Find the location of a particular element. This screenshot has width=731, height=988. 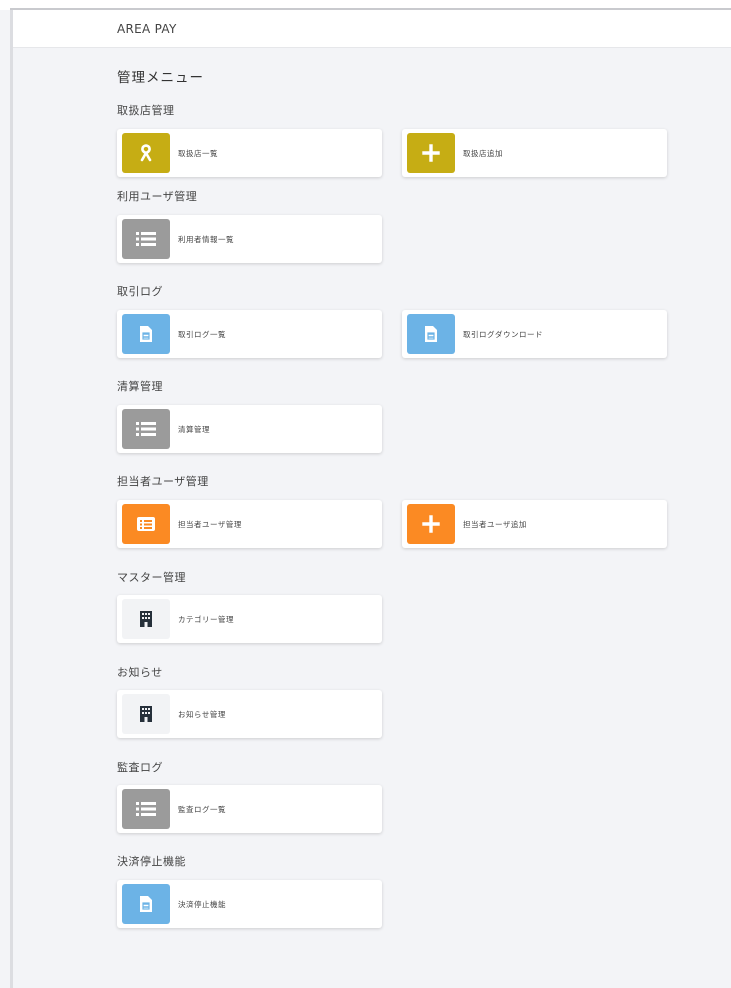

card-staff-user-add: 担当者ユーザ追加 is located at coordinates (534, 524).